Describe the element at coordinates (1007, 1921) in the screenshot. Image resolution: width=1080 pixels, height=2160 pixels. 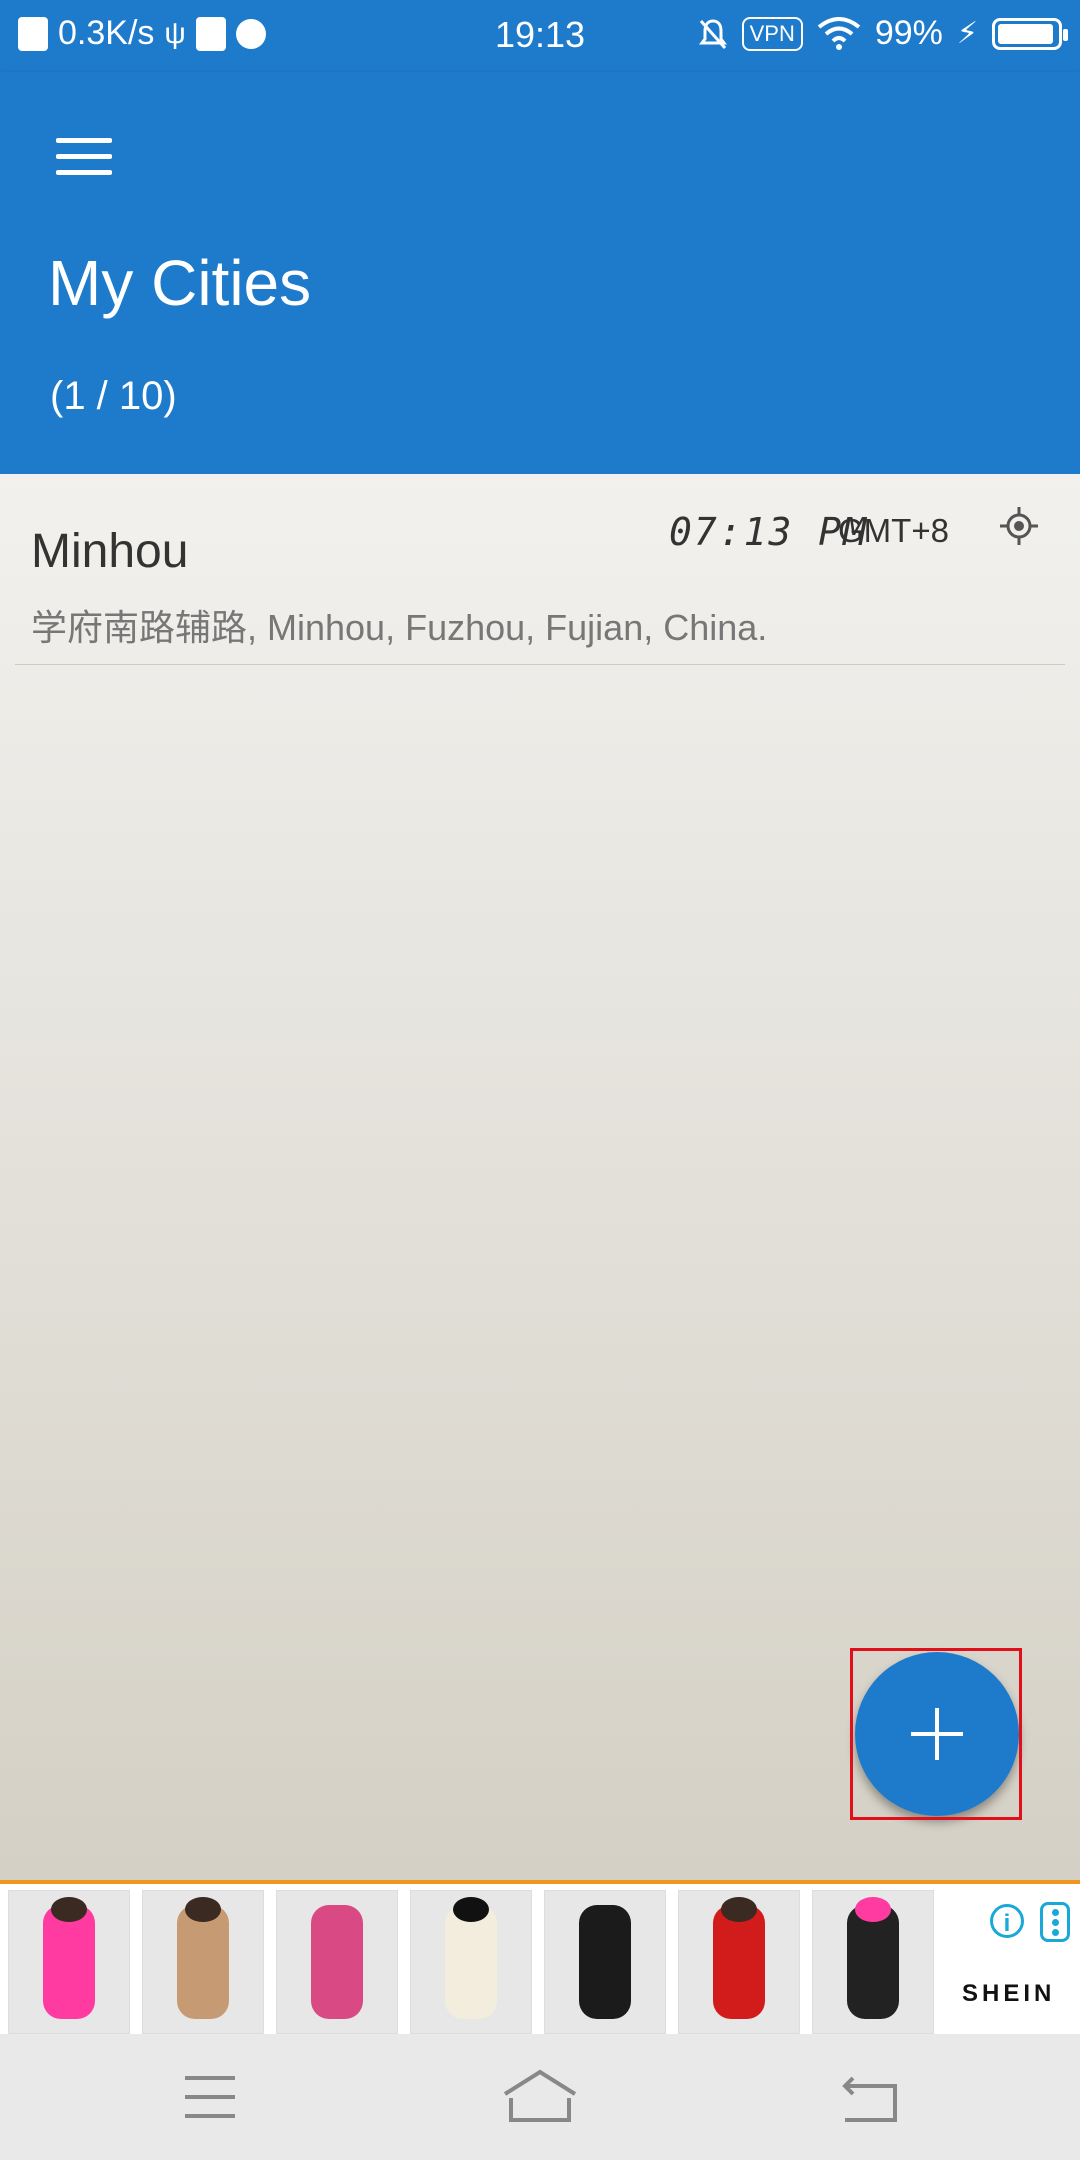
I see `info-icon: i` at that location.